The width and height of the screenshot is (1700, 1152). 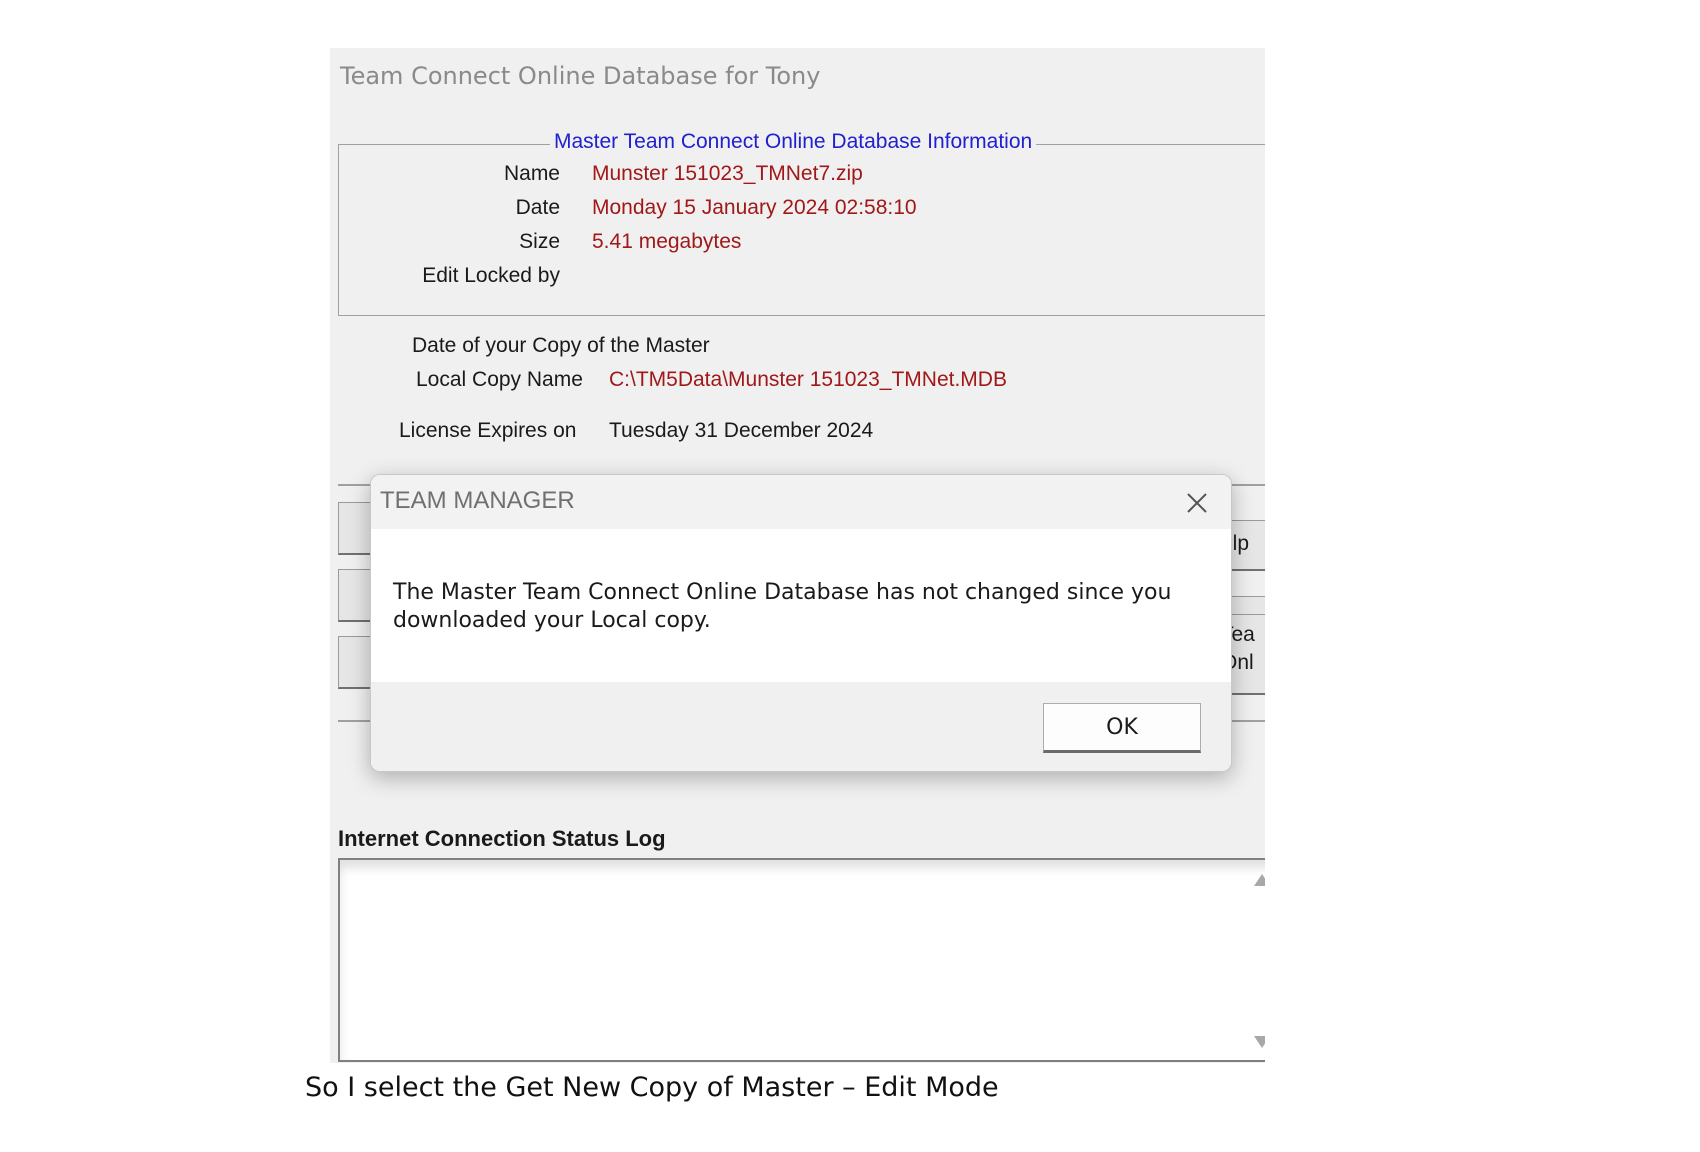 What do you see at coordinates (754, 207) in the screenshot?
I see `date-value: Monday 15 January 2024 02:58:10` at bounding box center [754, 207].